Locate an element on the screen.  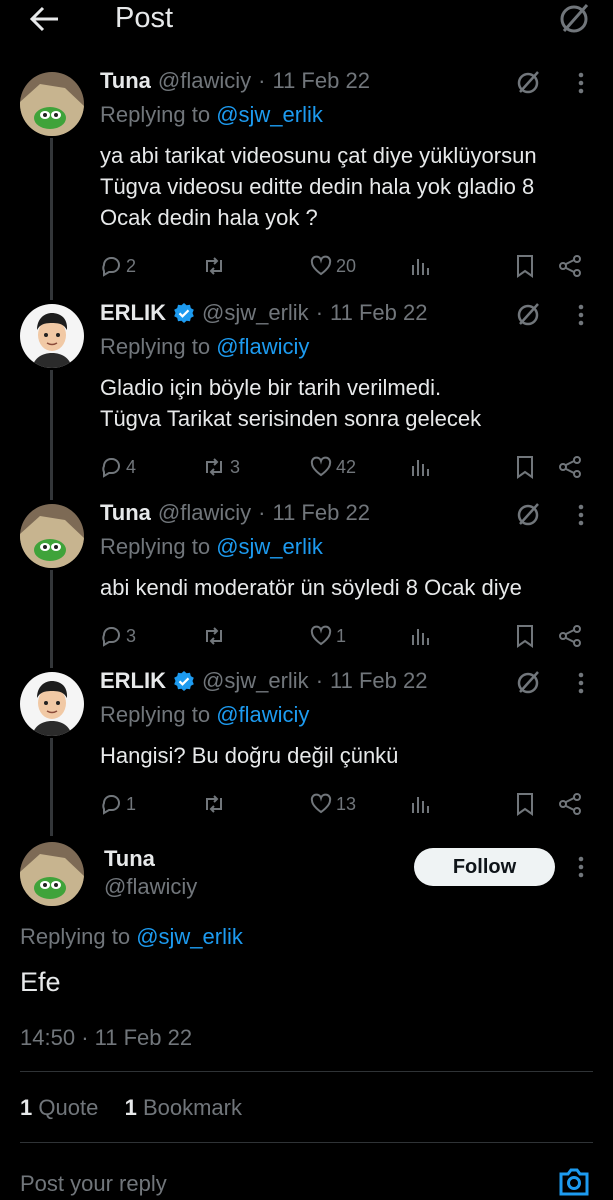
back-arrow-icon is located at coordinates (44, 19).